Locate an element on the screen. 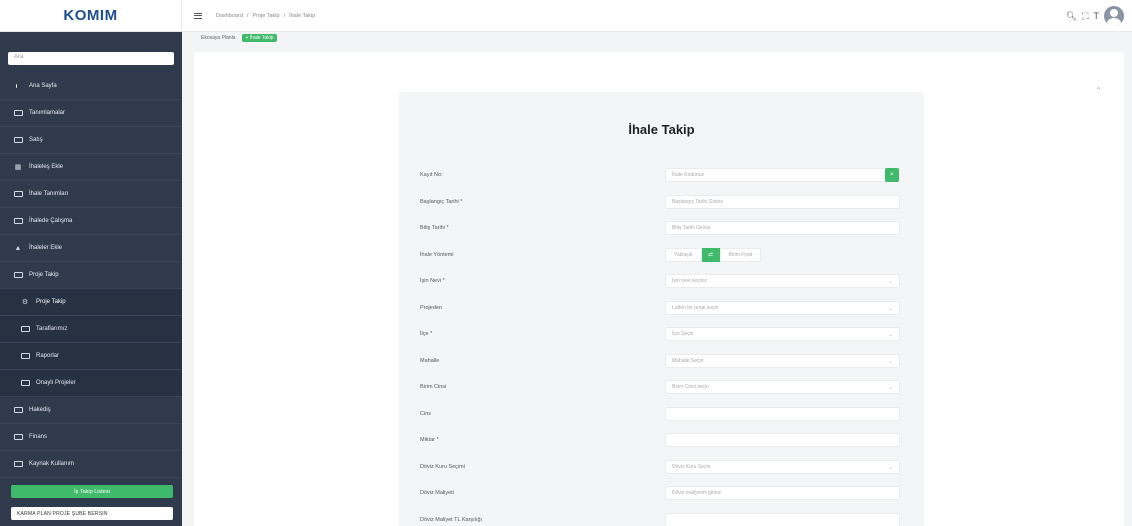 The height and width of the screenshot is (526, 1132). breadcrumb-item: Dashboard is located at coordinates (229, 16).